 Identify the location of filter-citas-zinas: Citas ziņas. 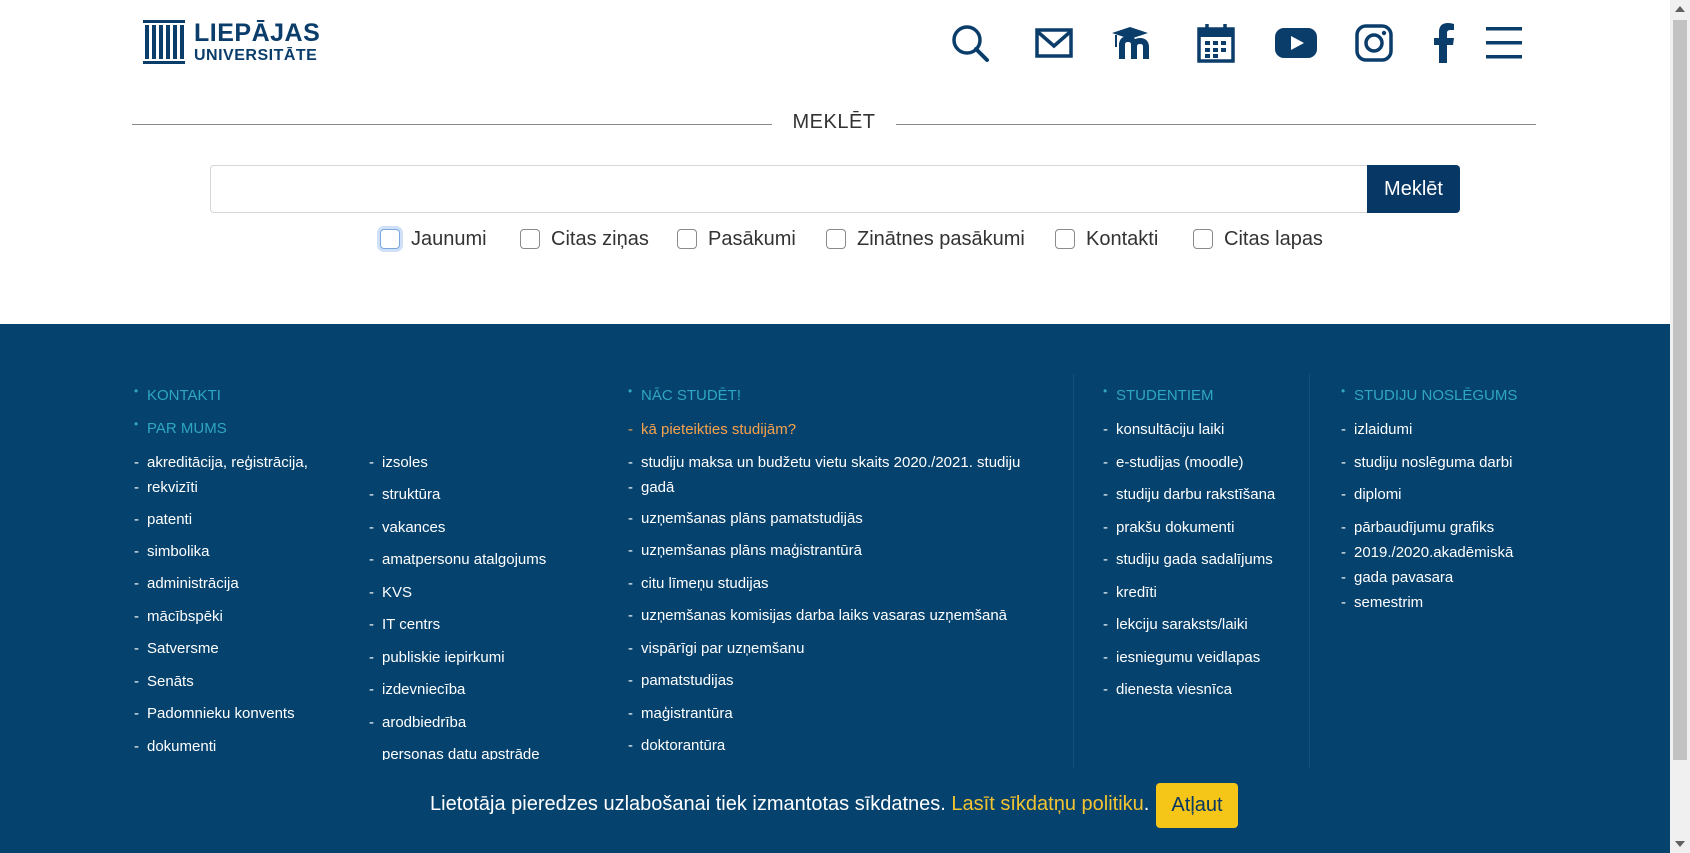
(584, 239).